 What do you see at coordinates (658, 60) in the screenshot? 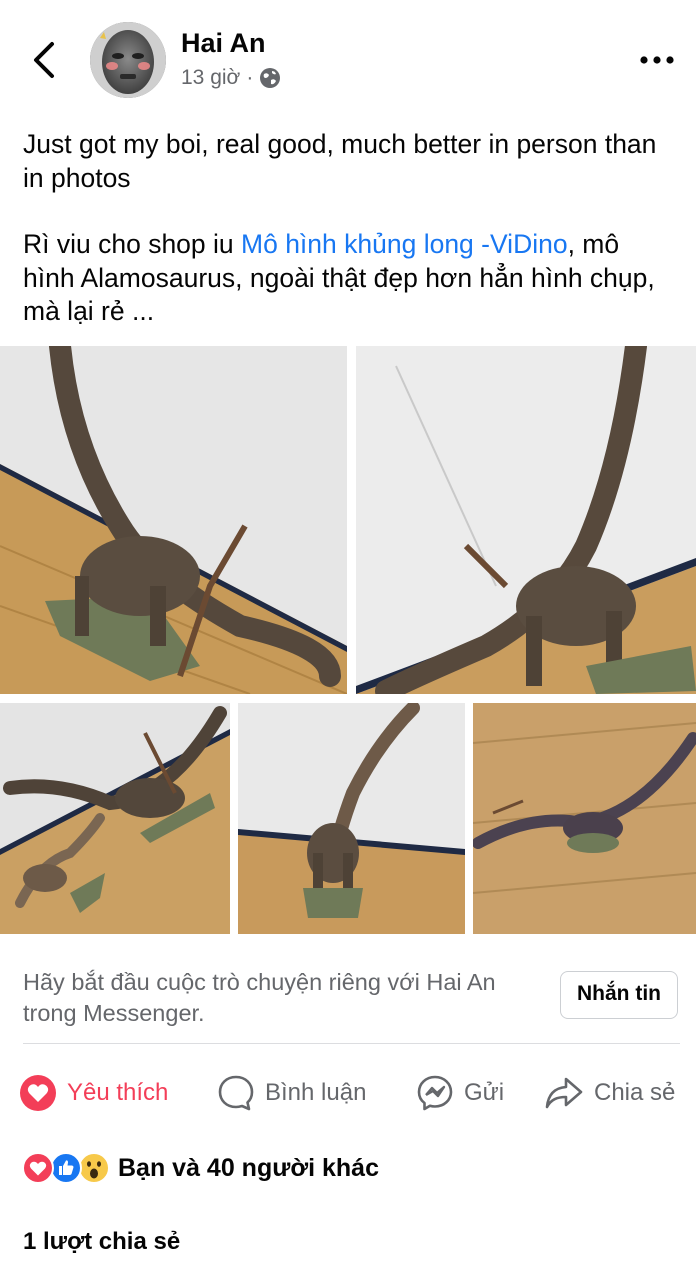
I see `more-options-icon` at bounding box center [658, 60].